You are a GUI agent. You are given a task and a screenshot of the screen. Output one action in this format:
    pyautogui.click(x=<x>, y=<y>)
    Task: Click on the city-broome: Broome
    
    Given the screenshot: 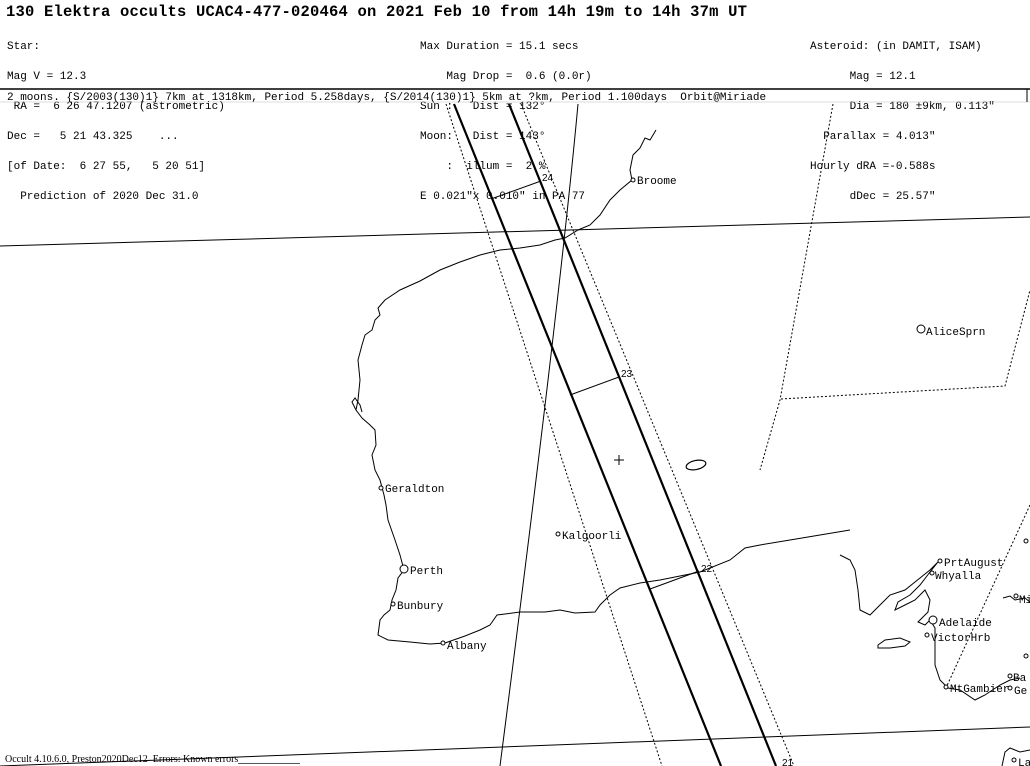 What is the action you would take?
    pyautogui.click(x=653, y=182)
    